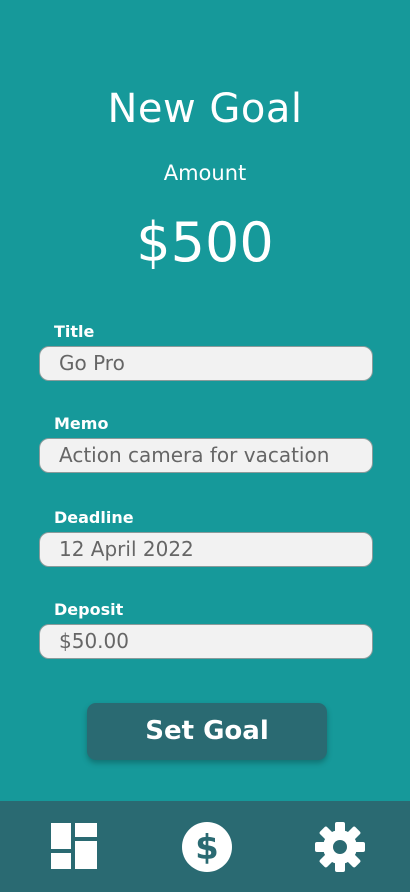  I want to click on amount-label: Amount, so click(205, 173).